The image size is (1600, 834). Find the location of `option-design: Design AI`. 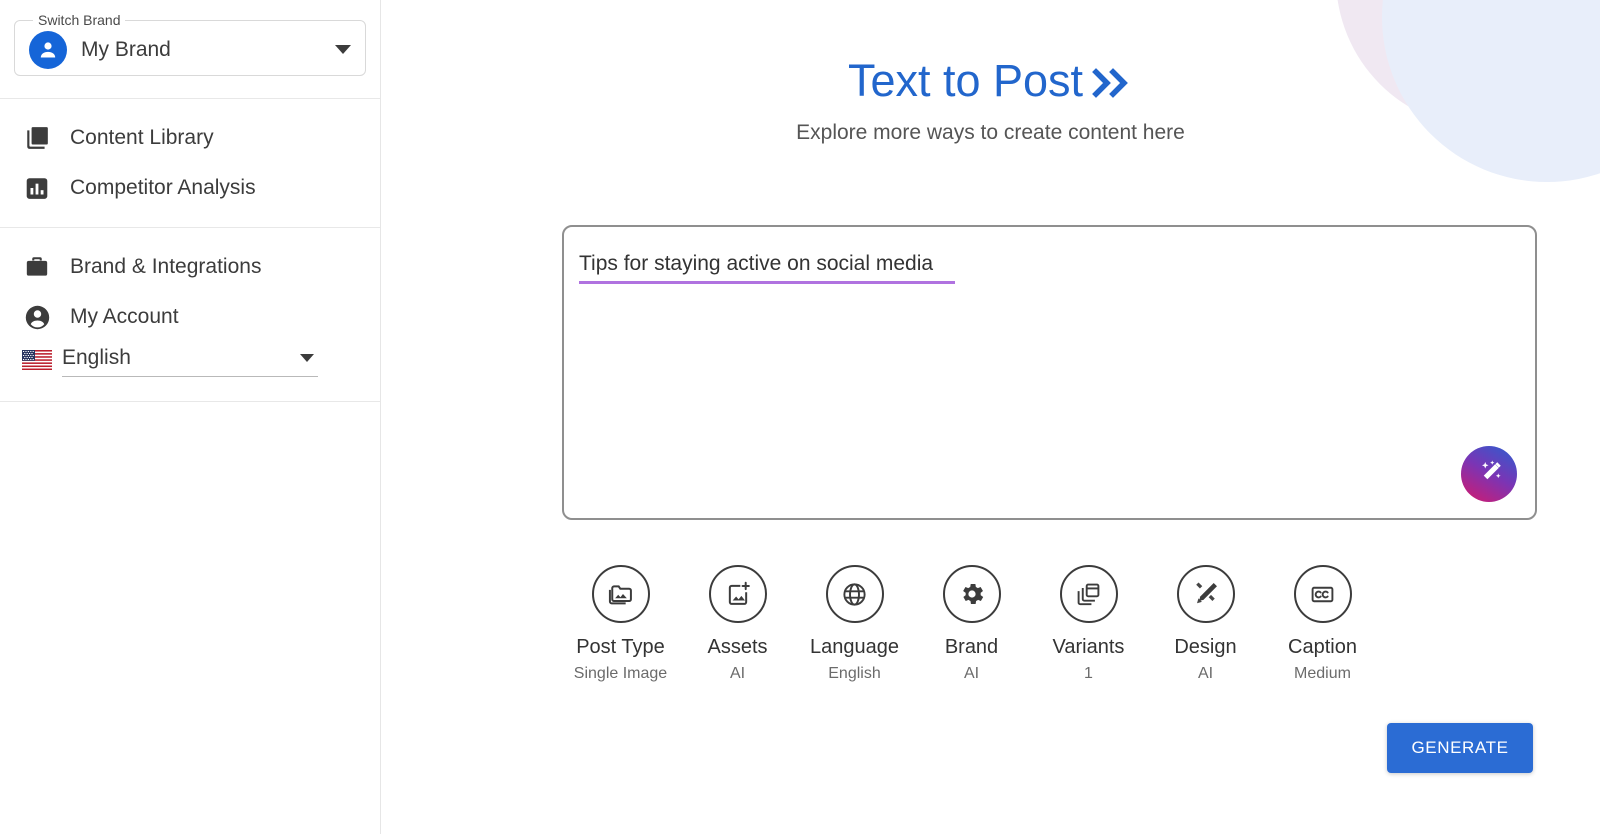

option-design: Design AI is located at coordinates (1205, 624).